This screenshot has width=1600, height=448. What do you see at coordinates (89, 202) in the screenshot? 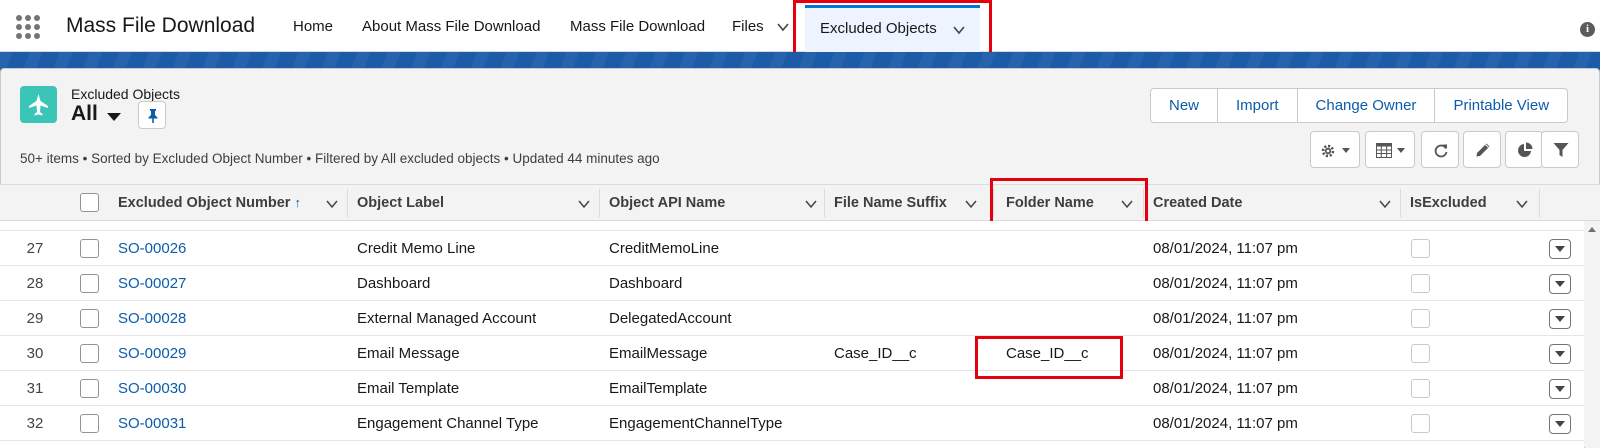
I see `select-all-checkbox` at bounding box center [89, 202].